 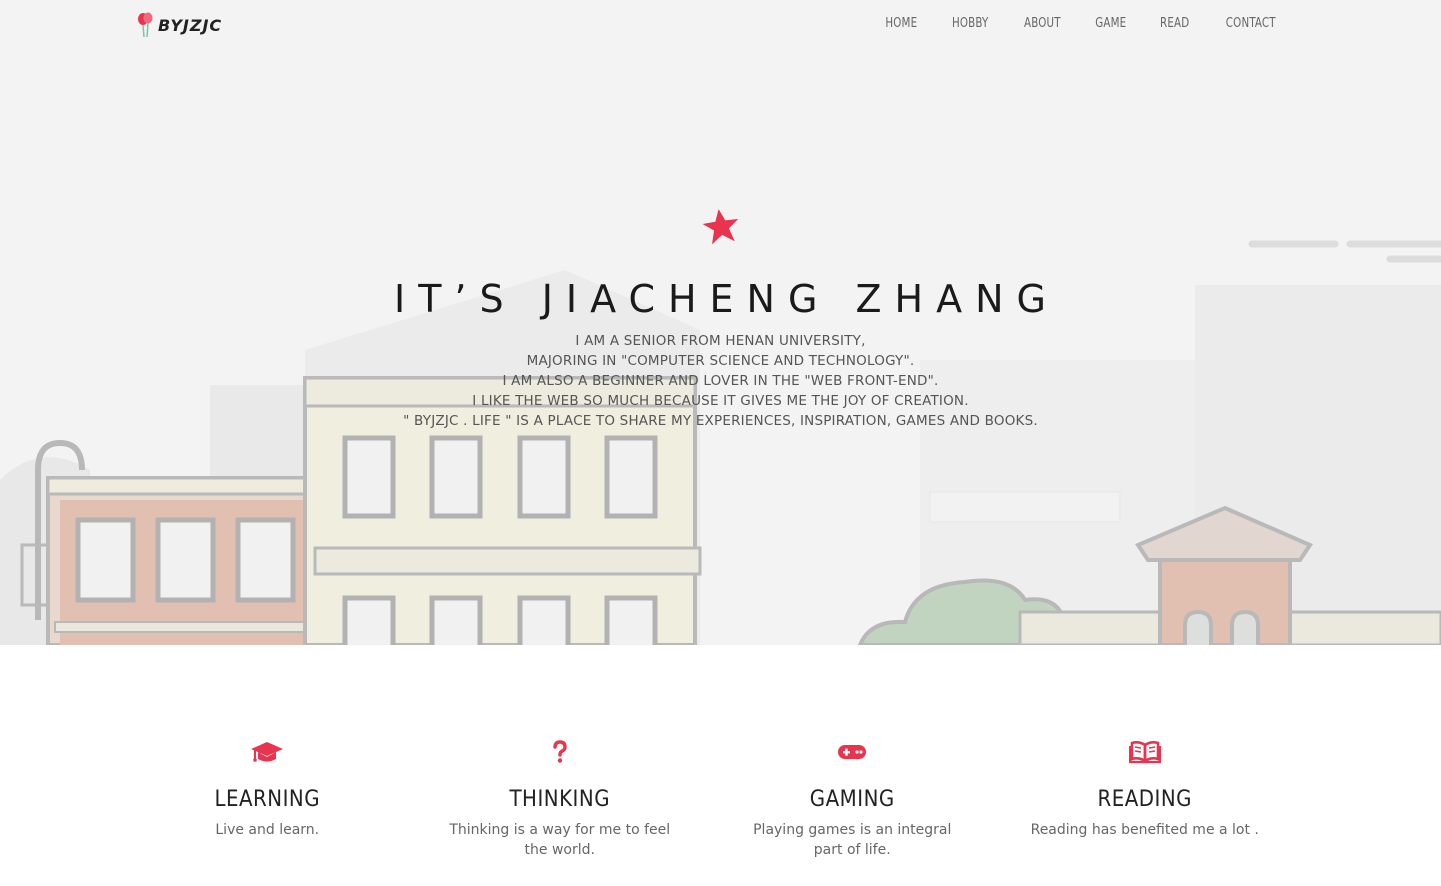 What do you see at coordinates (560, 752) in the screenshot?
I see `question-mark-icon` at bounding box center [560, 752].